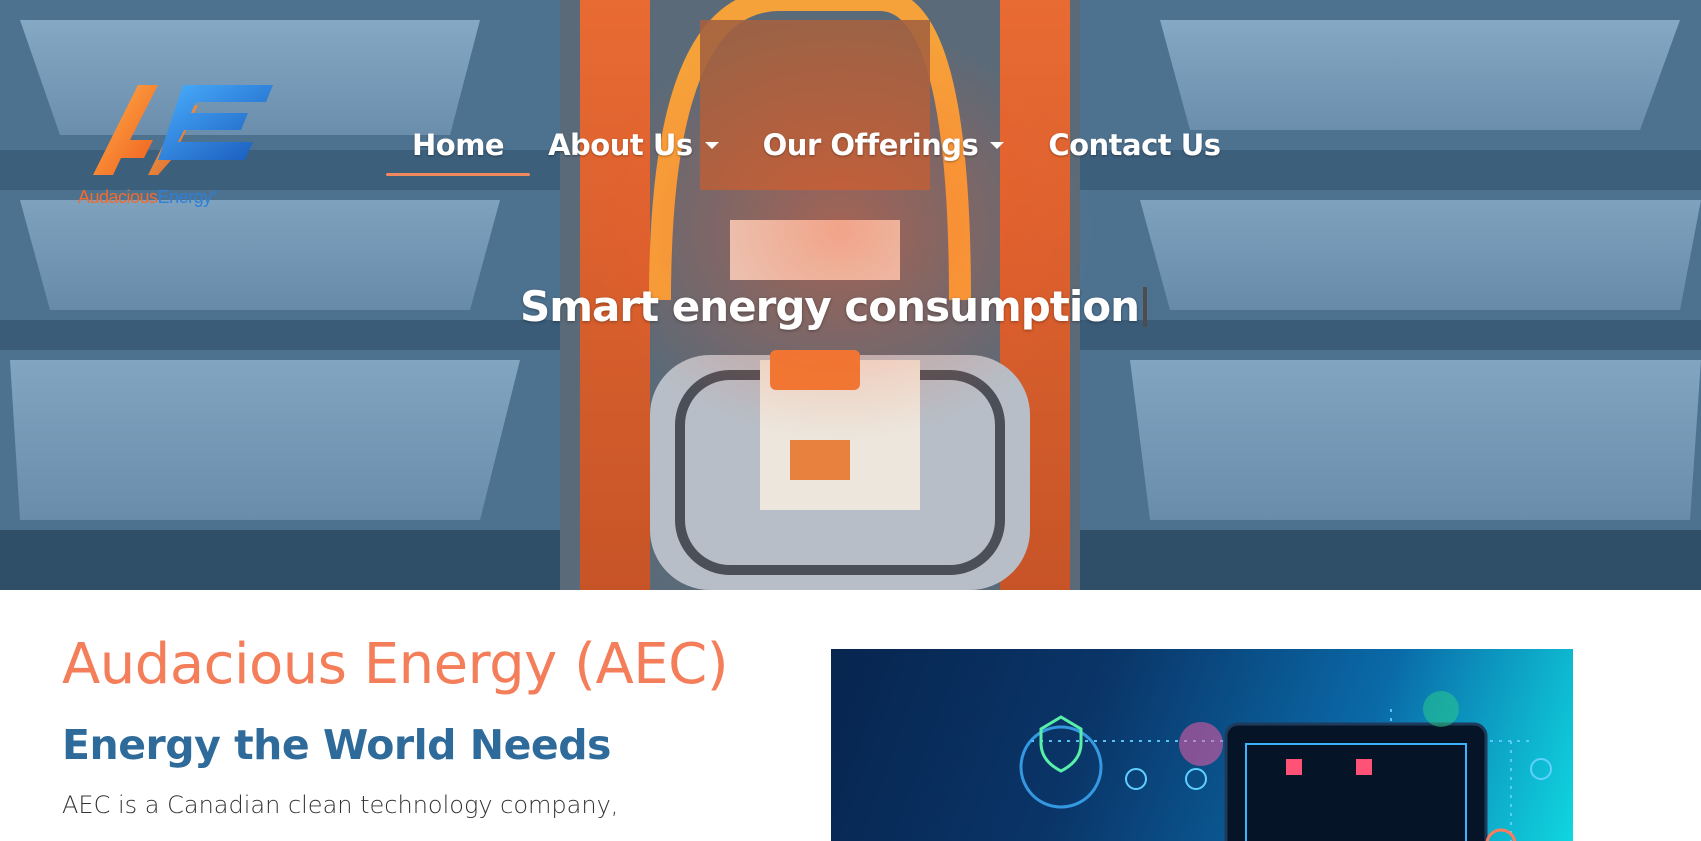 The height and width of the screenshot is (841, 1701). I want to click on hero-headline: Smart energy consumption, so click(834, 306).